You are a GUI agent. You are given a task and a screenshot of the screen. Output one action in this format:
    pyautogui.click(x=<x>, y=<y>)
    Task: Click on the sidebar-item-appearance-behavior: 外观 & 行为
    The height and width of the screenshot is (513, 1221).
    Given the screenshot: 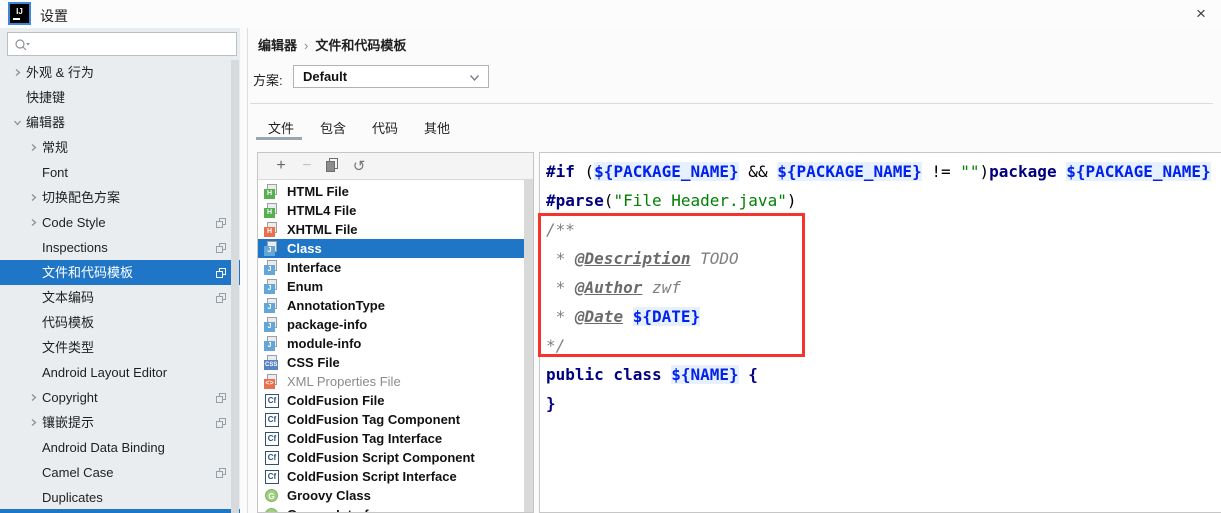 What is the action you would take?
    pyautogui.click(x=120, y=72)
    